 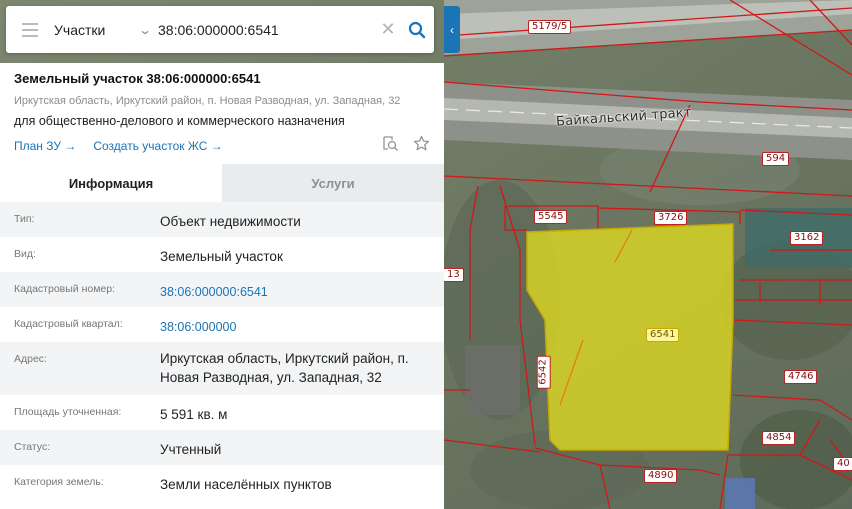 I want to click on cadastral-number-link: 38:06:000000:6541, so click(x=302, y=287).